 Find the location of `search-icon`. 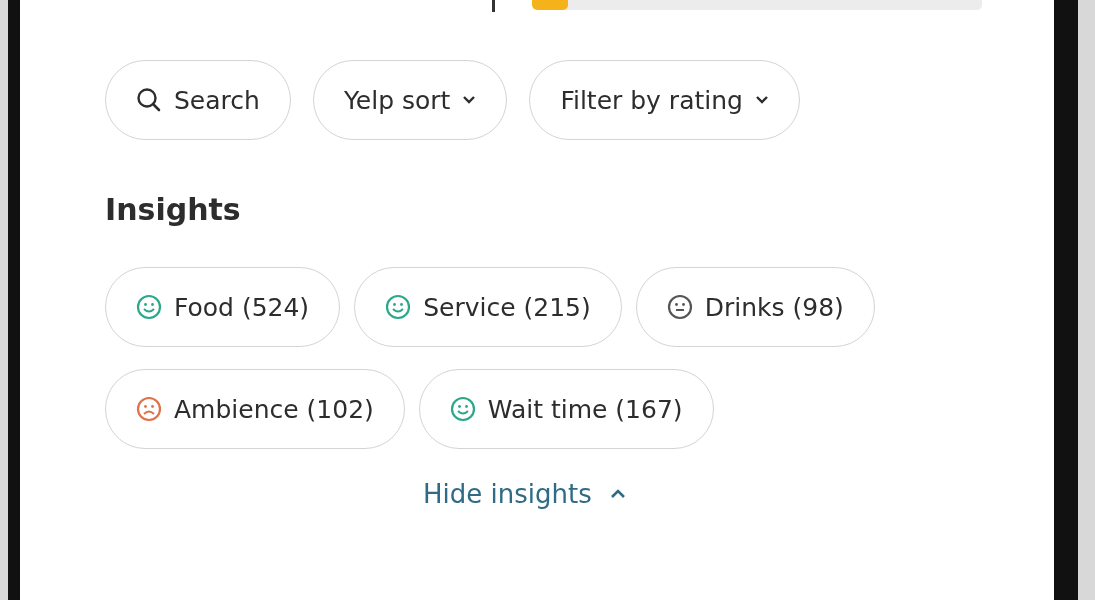

search-icon is located at coordinates (149, 100).